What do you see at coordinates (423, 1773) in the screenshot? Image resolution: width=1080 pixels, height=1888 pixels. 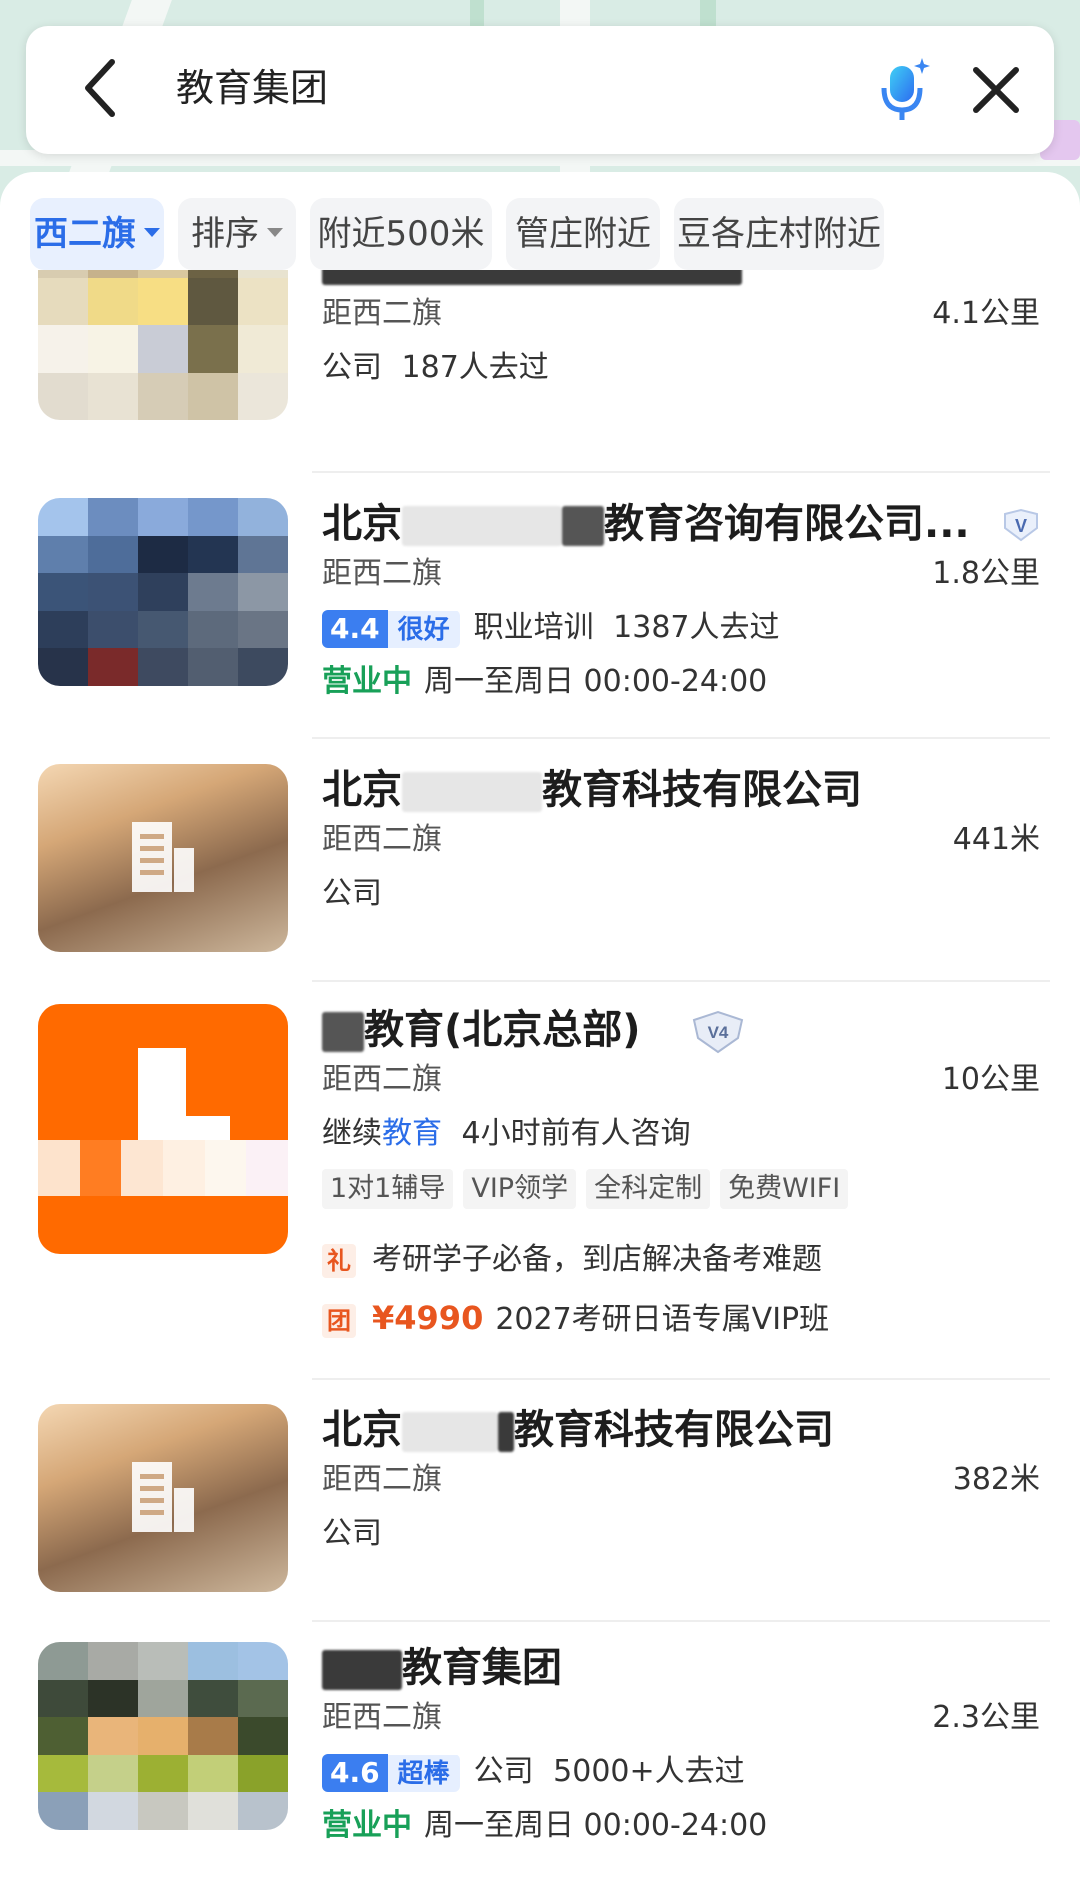 I see `rating-word: 超棒` at bounding box center [423, 1773].